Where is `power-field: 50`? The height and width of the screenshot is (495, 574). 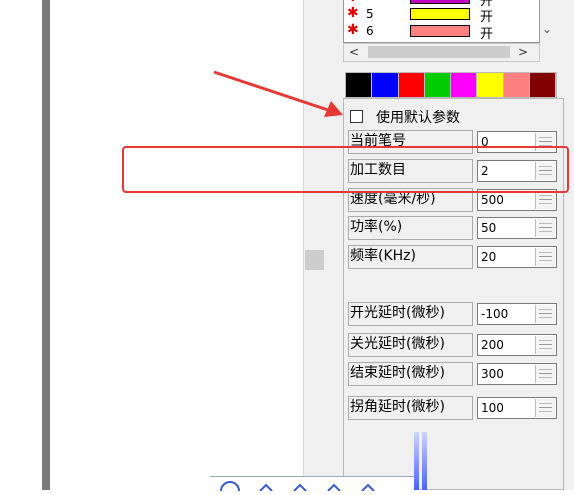 power-field: 50 is located at coordinates (517, 228).